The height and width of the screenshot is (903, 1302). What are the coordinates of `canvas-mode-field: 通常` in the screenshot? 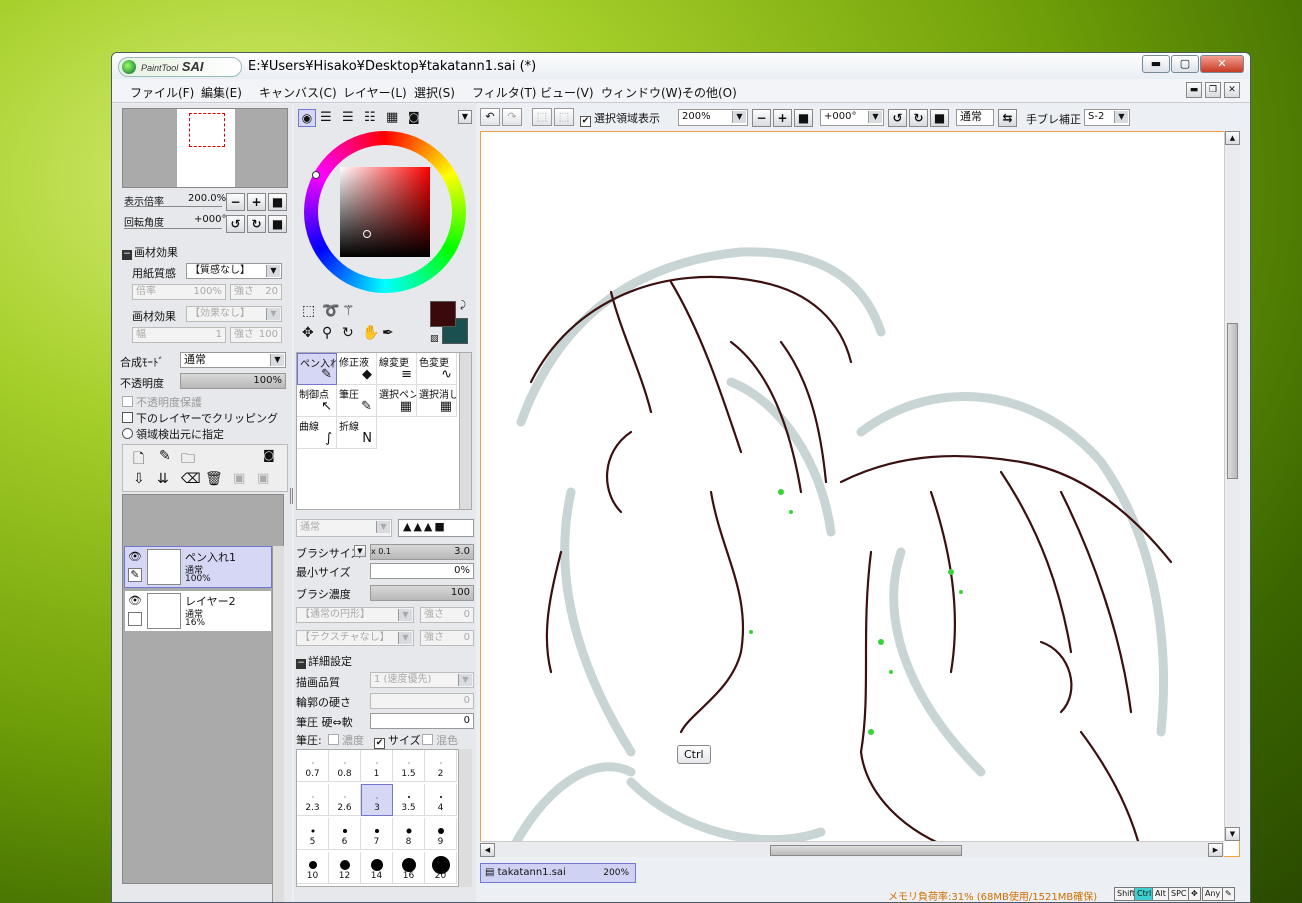 It's located at (975, 117).